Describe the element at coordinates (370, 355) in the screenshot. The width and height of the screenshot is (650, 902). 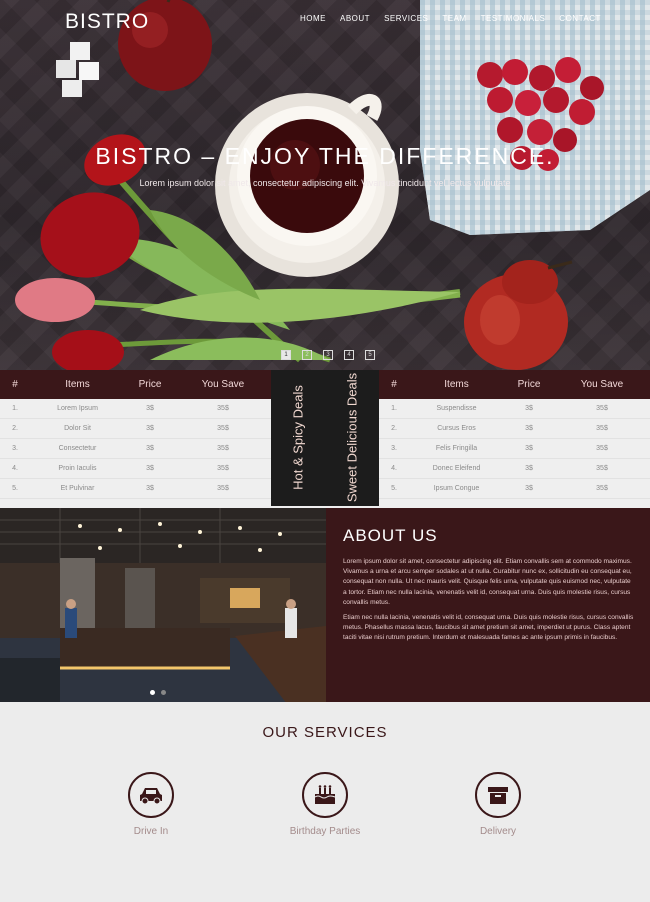
I see `slider-page-5: 5` at that location.